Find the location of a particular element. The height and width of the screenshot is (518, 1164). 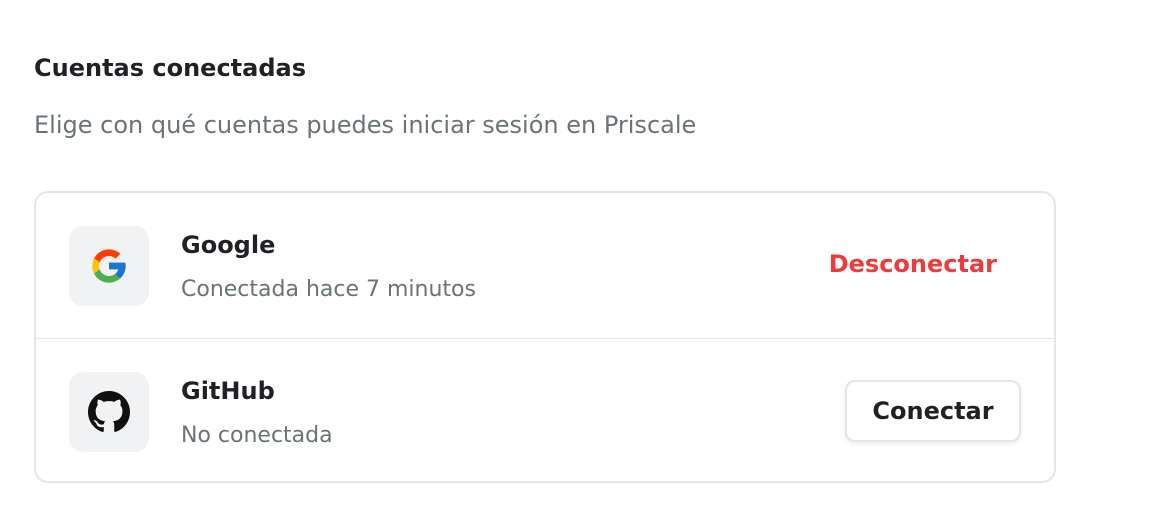

github-icon-container is located at coordinates (109, 412).